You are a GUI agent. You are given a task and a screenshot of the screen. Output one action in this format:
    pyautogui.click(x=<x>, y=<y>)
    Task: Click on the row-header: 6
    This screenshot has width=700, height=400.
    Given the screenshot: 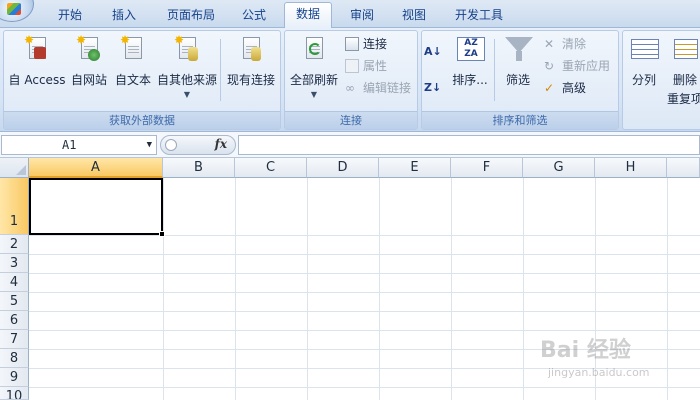 What is the action you would take?
    pyautogui.click(x=14, y=320)
    